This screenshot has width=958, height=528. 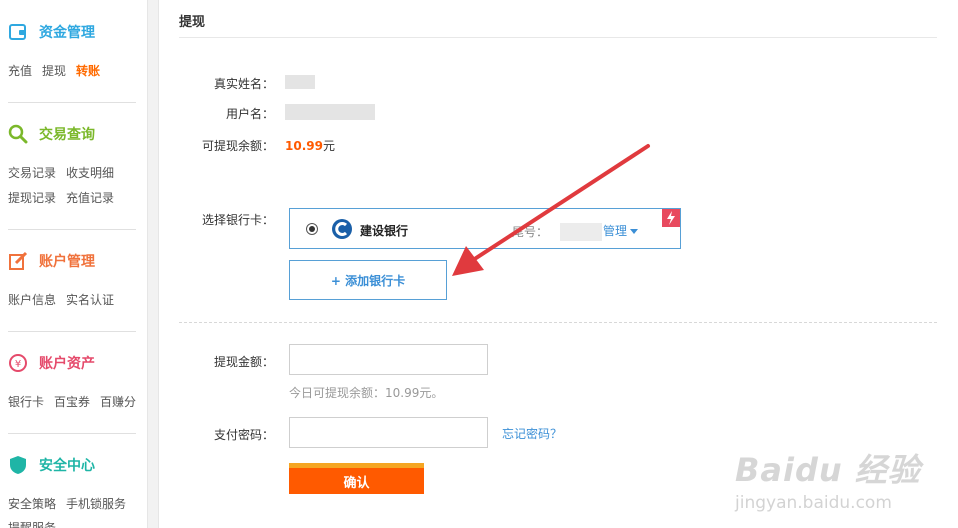 I want to click on manage-card-dropdown: 管理, so click(x=621, y=230).